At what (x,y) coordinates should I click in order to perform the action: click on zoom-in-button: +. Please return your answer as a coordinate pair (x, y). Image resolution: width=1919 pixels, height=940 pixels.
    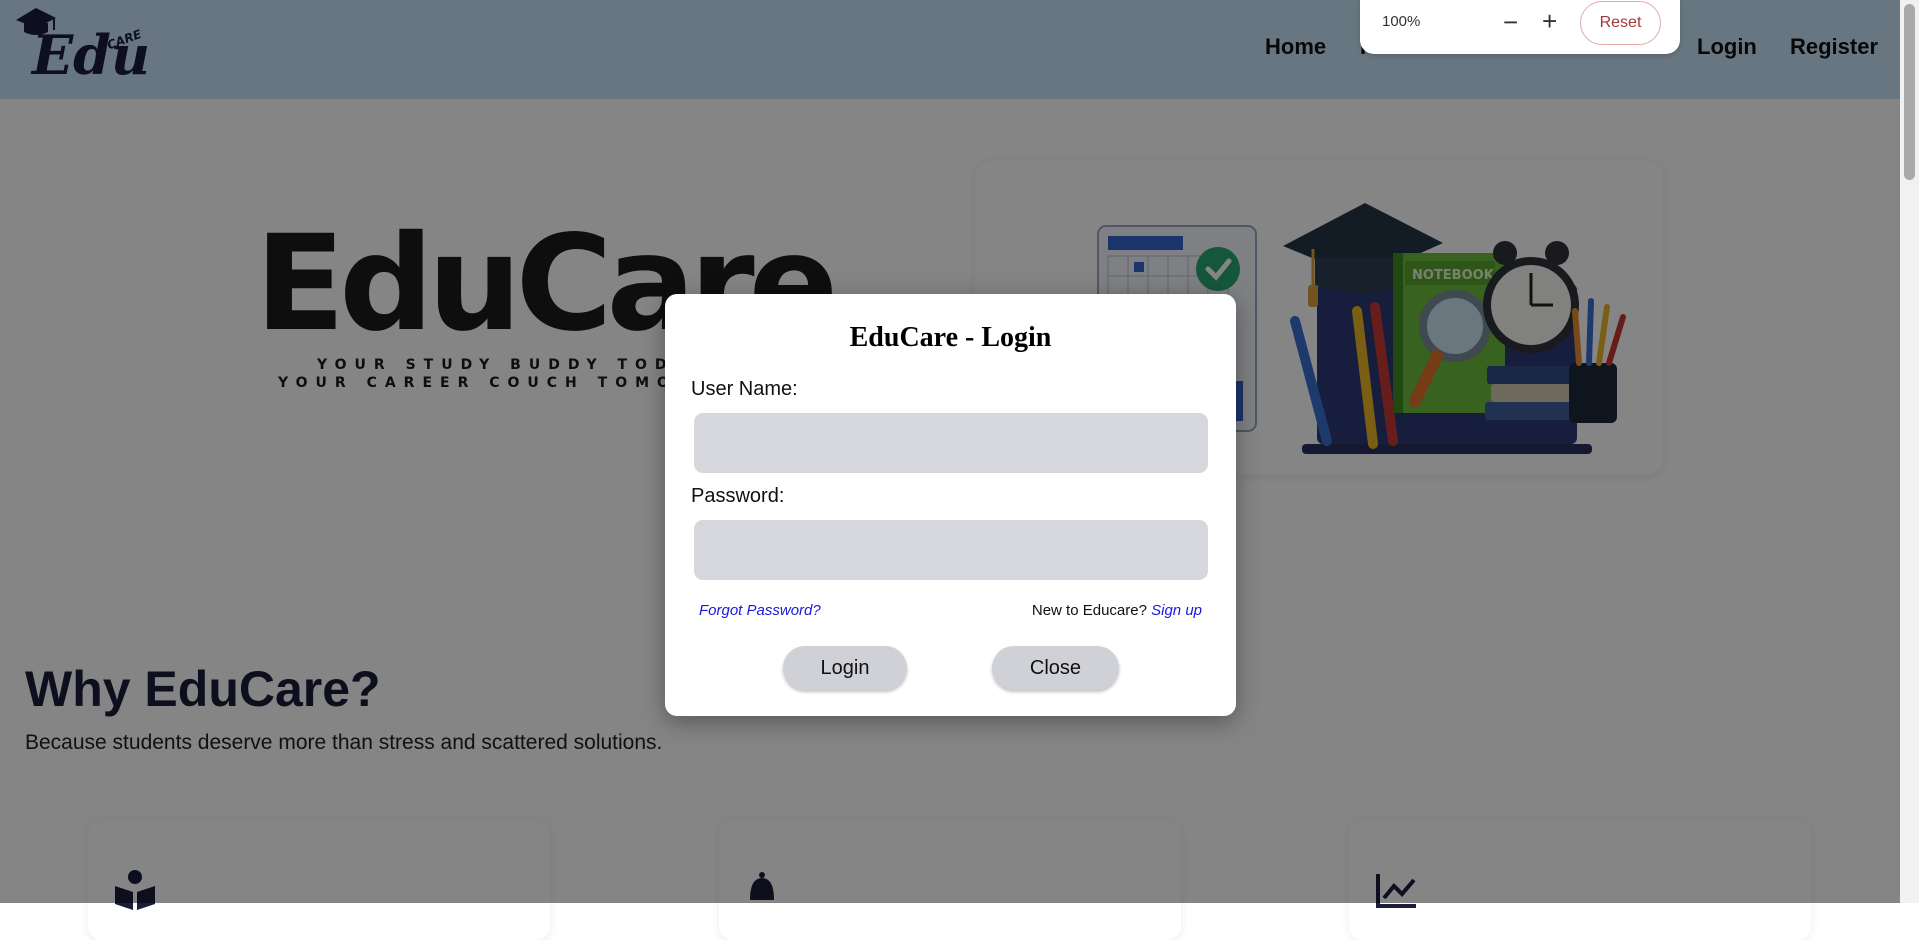
    Looking at the image, I should click on (1549, 21).